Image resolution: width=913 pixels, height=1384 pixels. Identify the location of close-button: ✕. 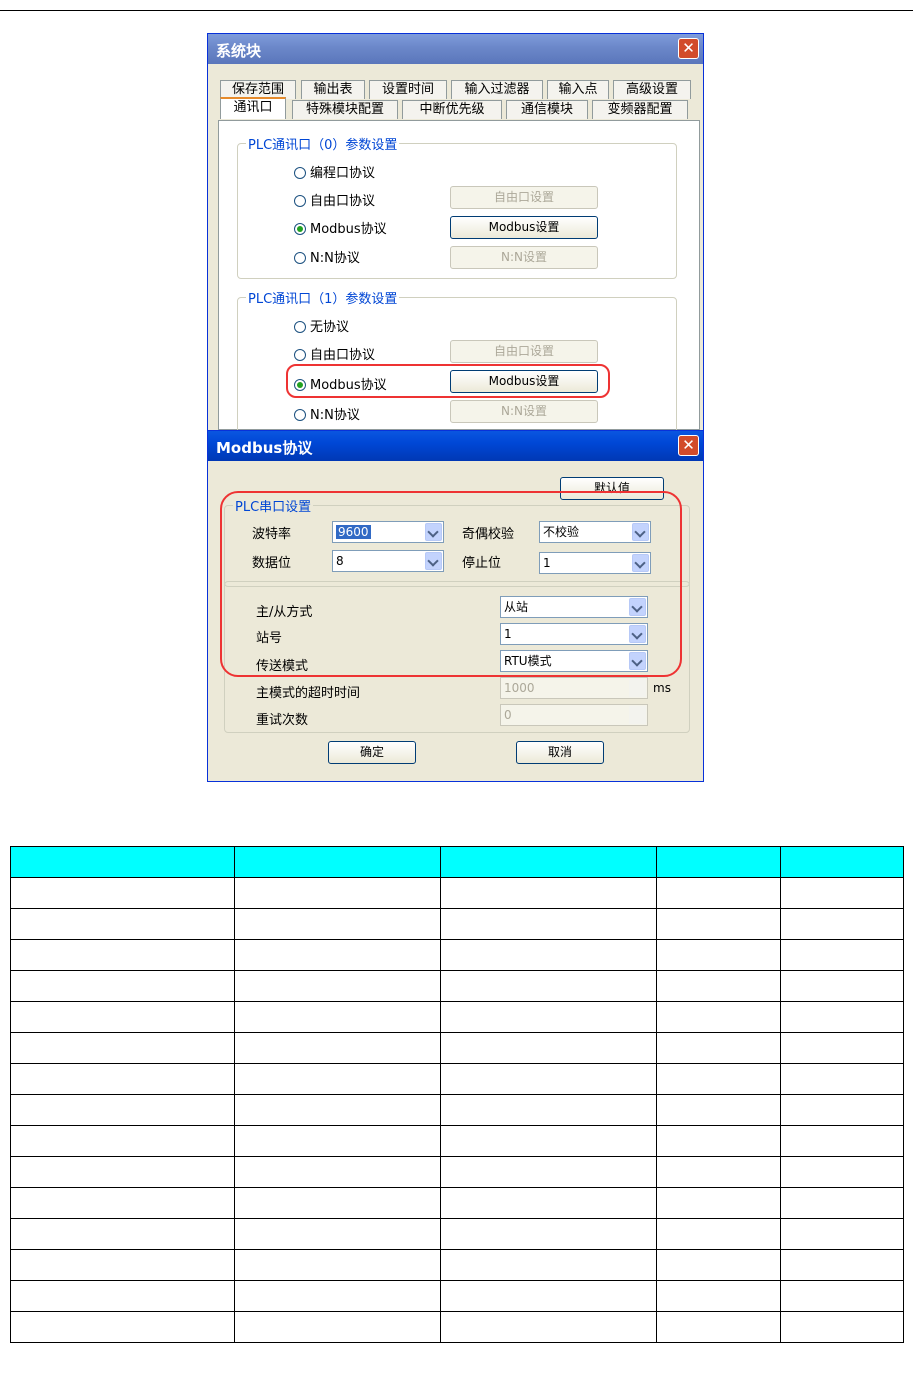
(688, 48).